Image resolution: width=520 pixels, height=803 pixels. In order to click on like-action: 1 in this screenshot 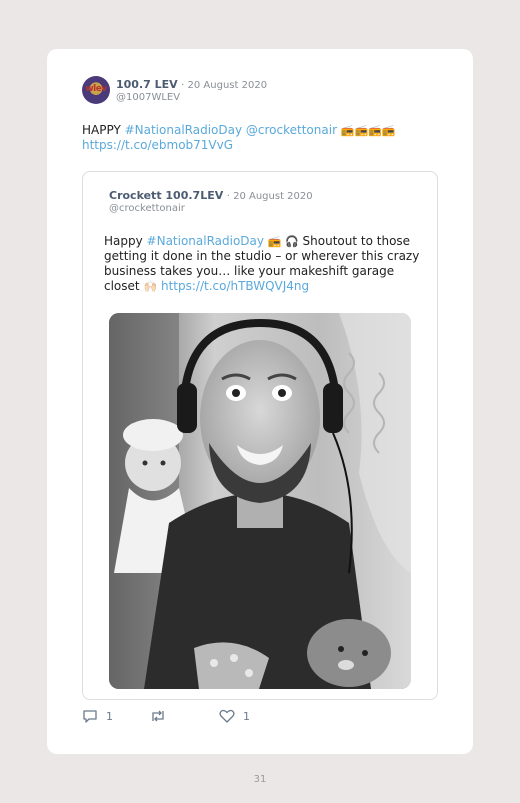, I will do `click(234, 716)`.